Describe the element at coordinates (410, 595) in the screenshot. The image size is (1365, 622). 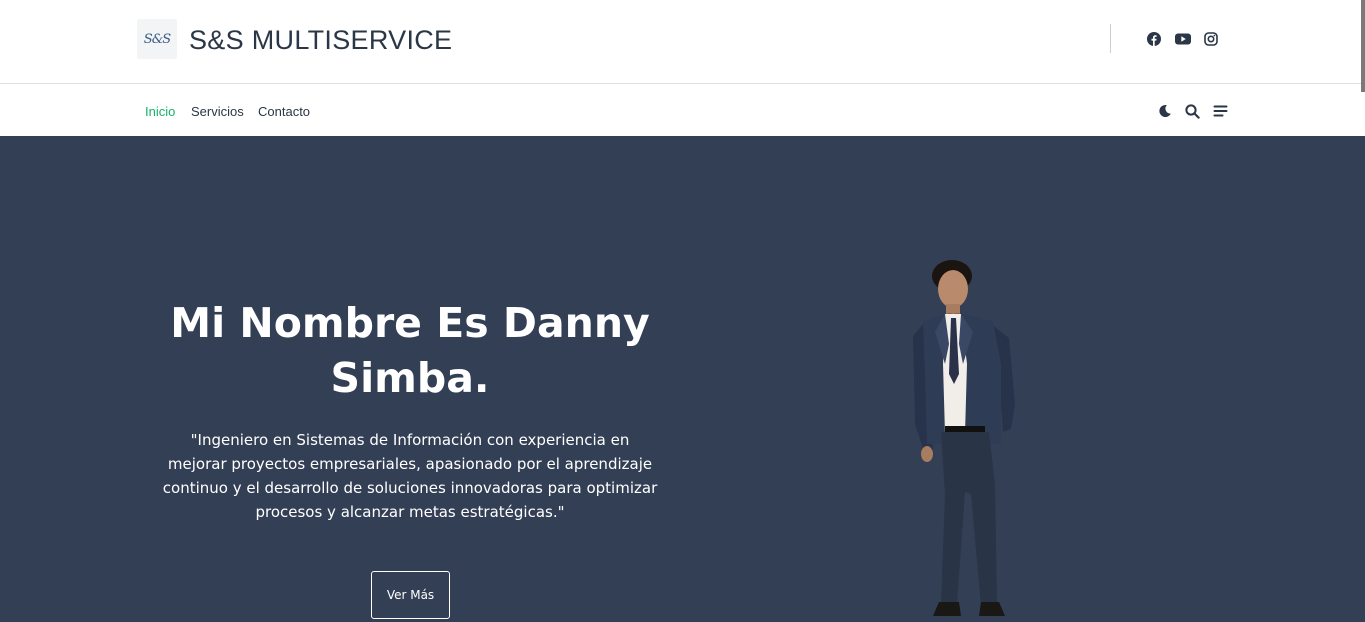
I see `ver-mas-button: Ver Más` at that location.